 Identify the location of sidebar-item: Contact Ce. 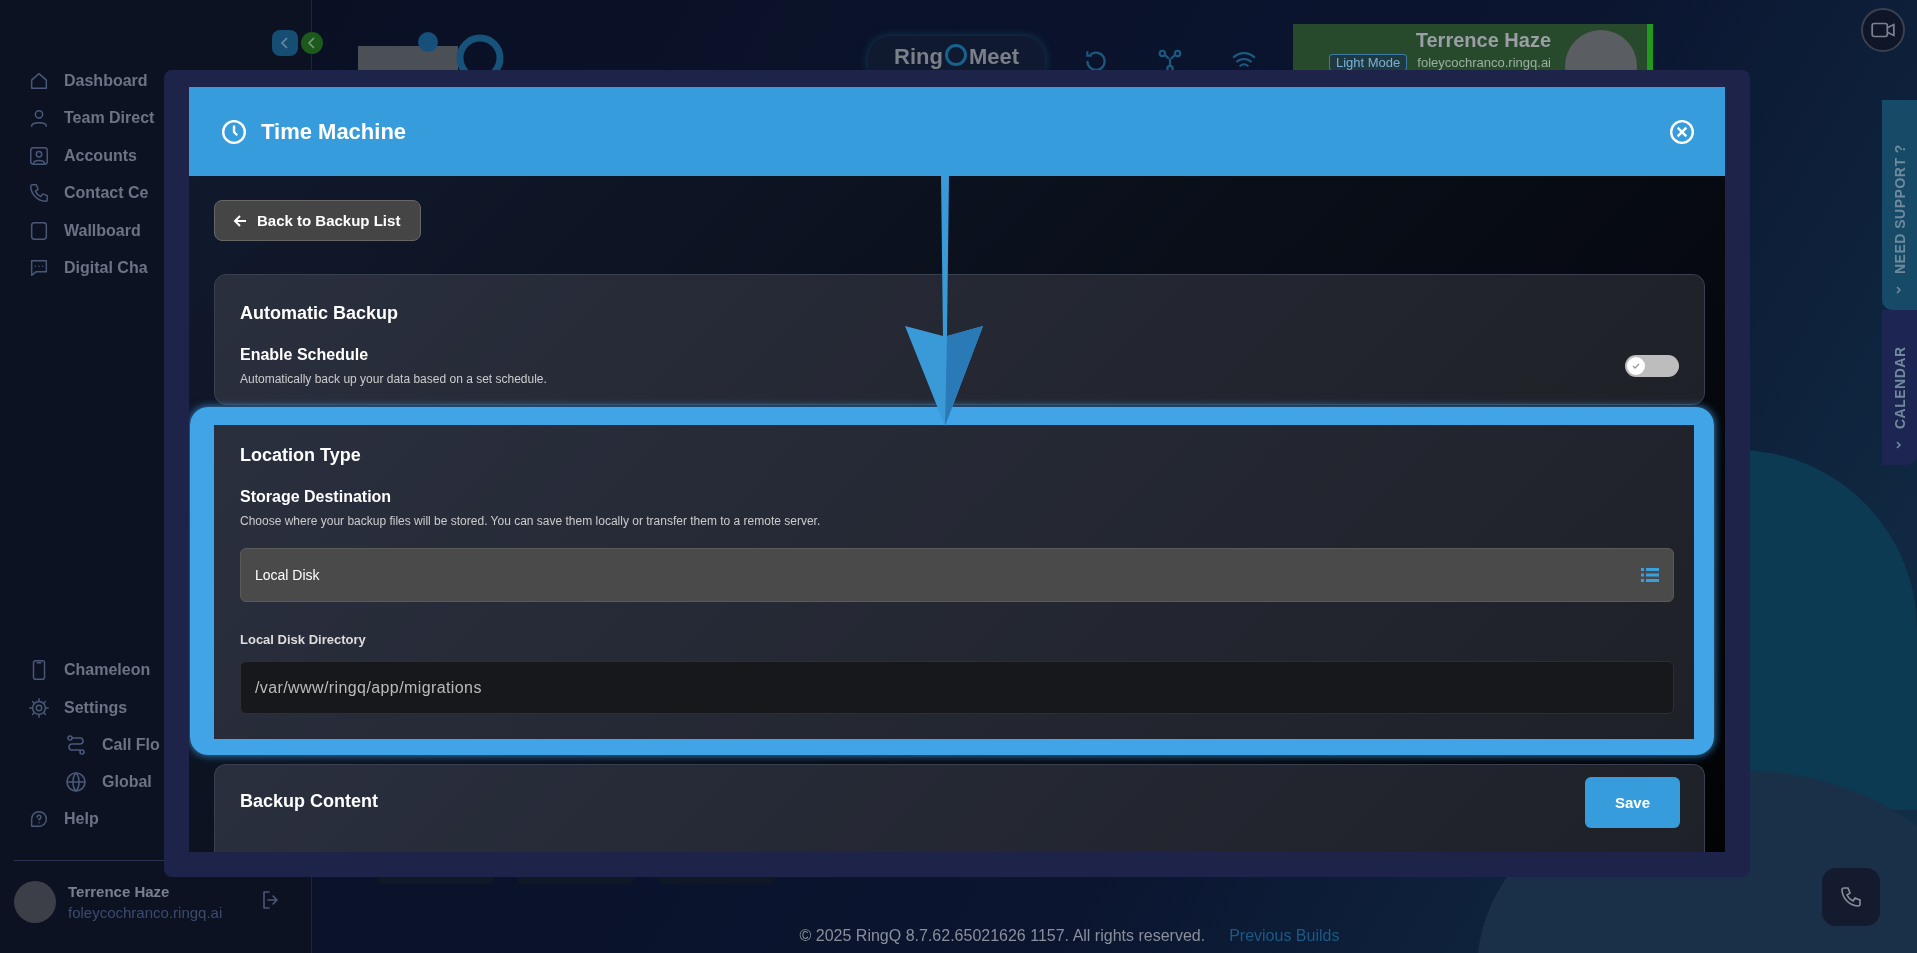
(76, 193).